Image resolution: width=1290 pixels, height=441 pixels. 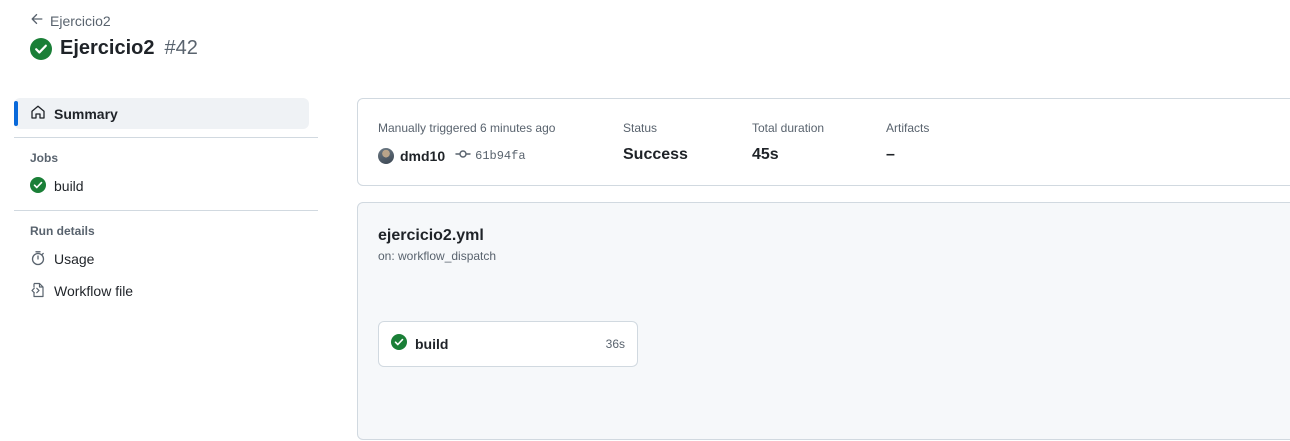 I want to click on sidebar-item-workflow-file: Workflow file, so click(x=166, y=291).